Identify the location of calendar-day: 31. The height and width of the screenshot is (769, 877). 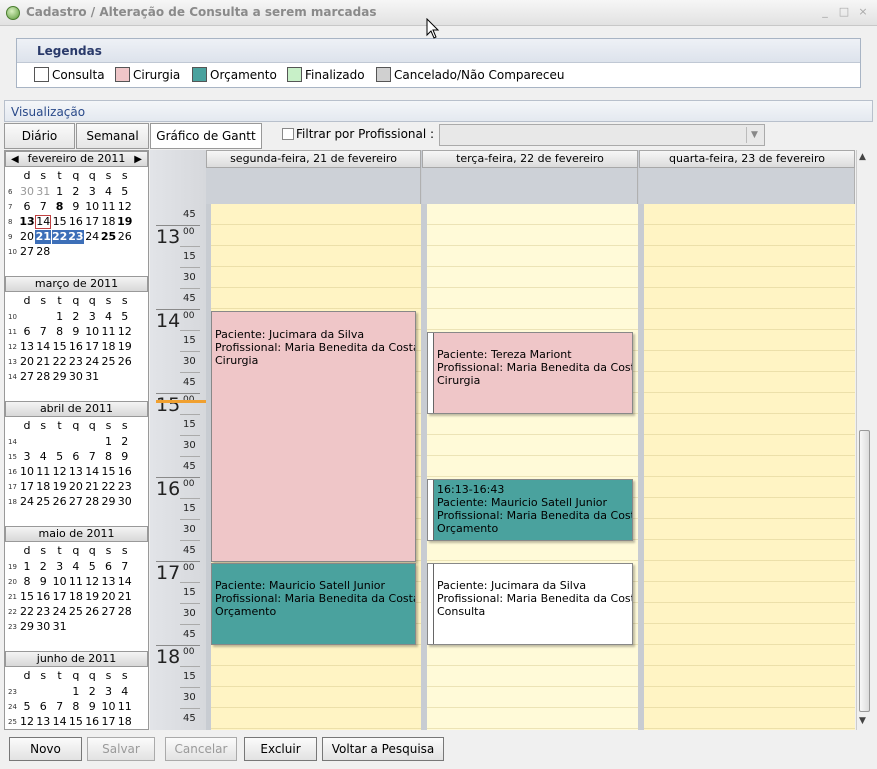
(60, 627).